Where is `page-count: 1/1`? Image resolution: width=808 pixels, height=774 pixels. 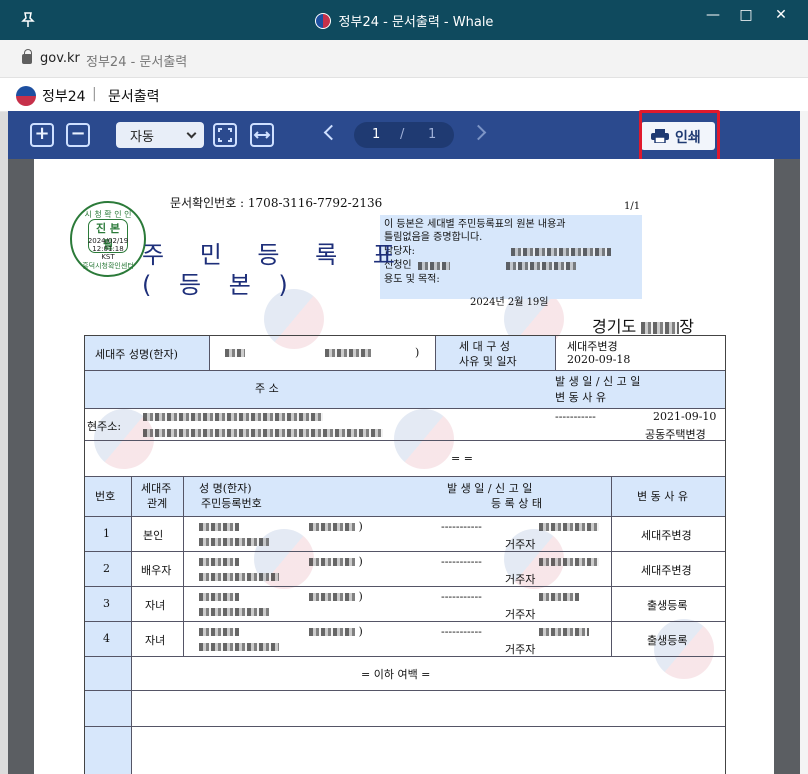 page-count: 1/1 is located at coordinates (632, 206).